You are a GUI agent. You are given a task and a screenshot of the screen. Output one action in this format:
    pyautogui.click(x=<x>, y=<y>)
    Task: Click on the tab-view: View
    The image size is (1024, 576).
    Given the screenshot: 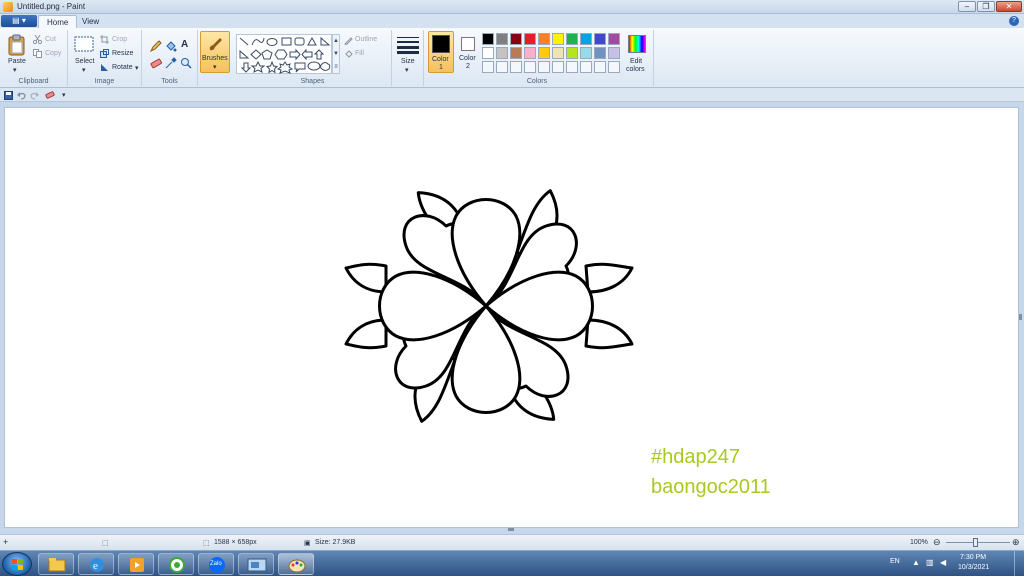 What is the action you would take?
    pyautogui.click(x=90, y=21)
    